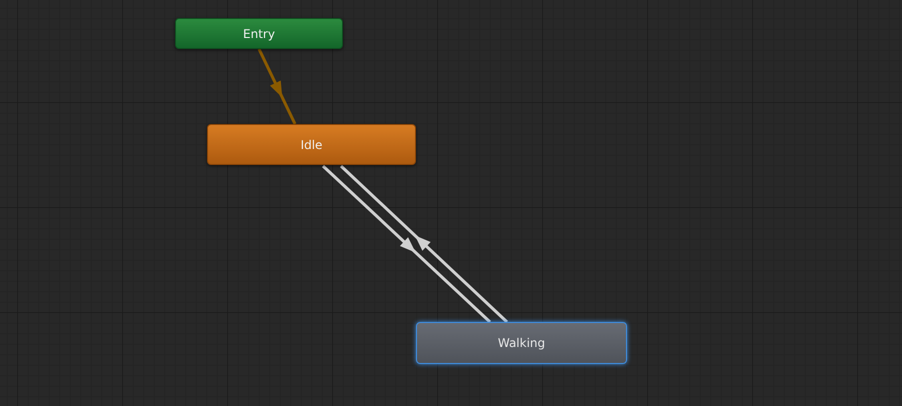 The width and height of the screenshot is (902, 406). Describe the element at coordinates (259, 33) in the screenshot. I see `state-node: Entry` at that location.